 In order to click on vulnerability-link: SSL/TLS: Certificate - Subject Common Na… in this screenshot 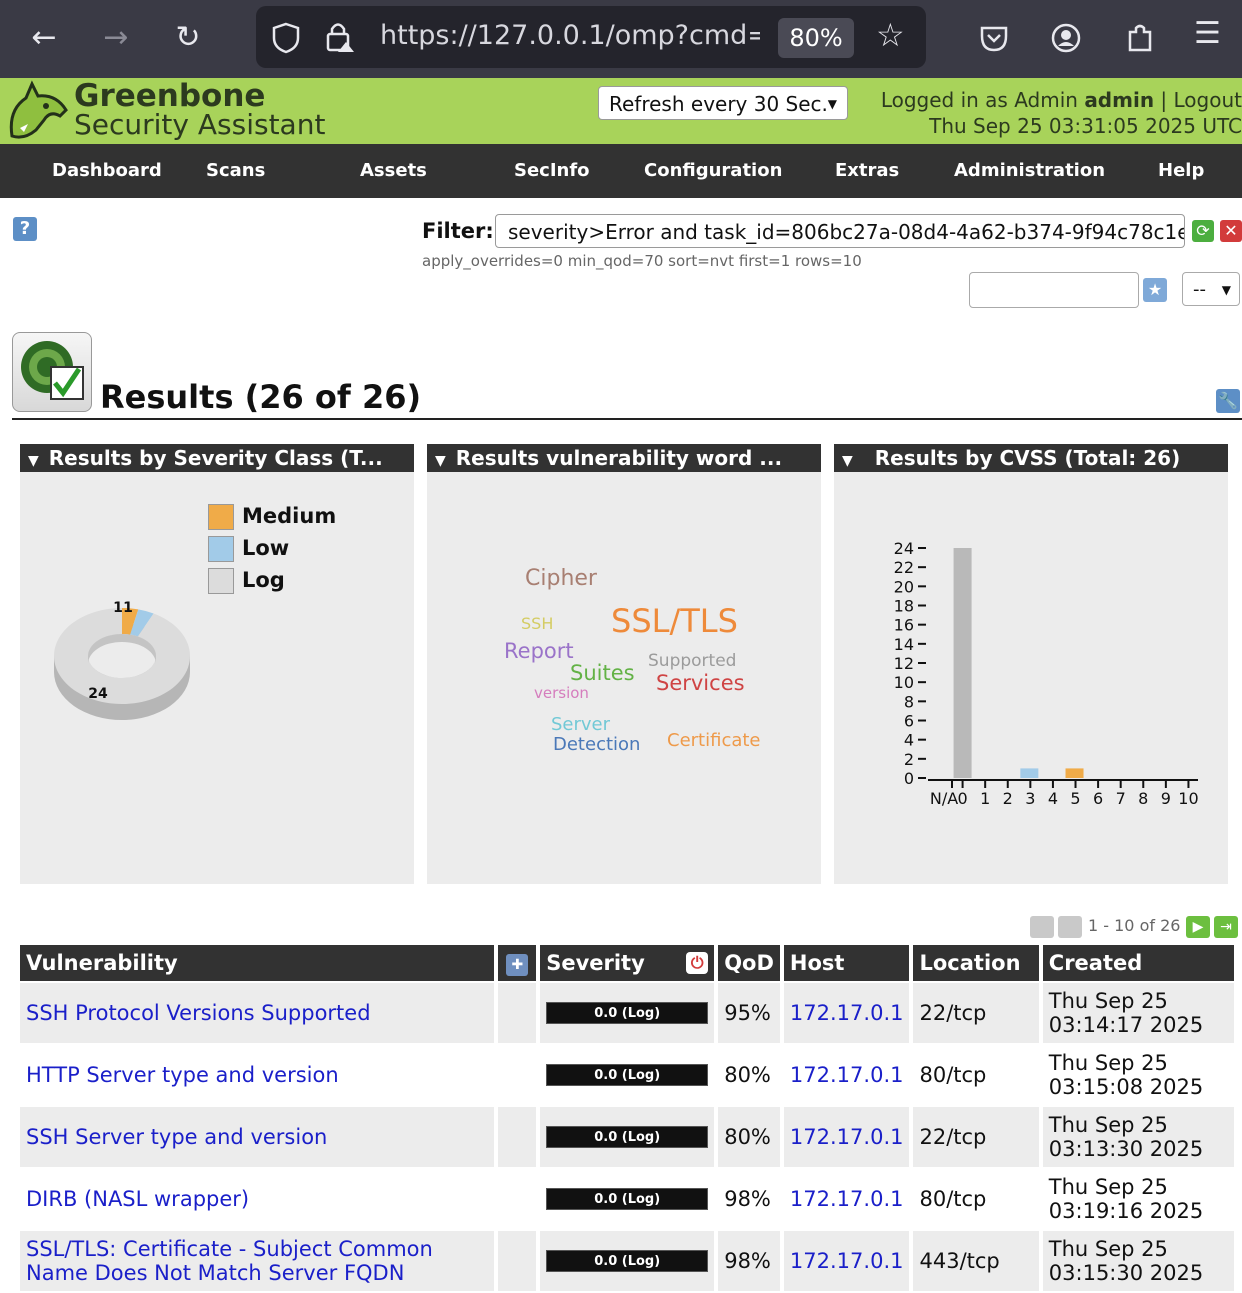, I will do `click(229, 1261)`.